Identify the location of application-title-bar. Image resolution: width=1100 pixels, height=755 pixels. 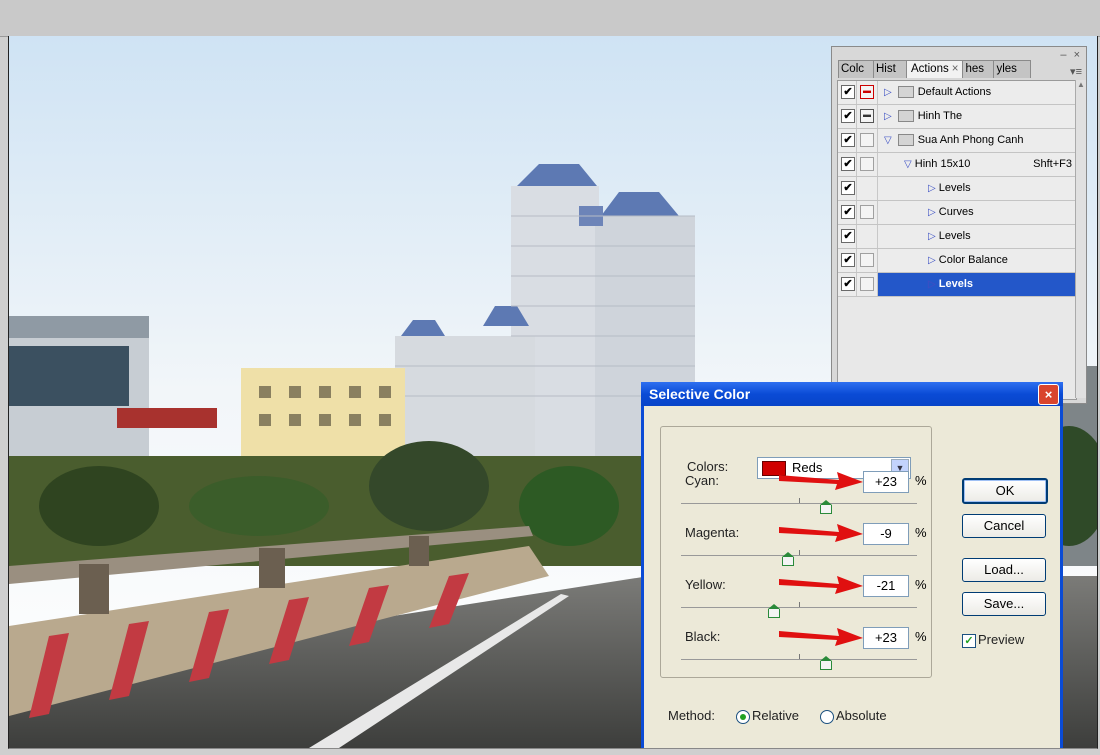
(550, 18).